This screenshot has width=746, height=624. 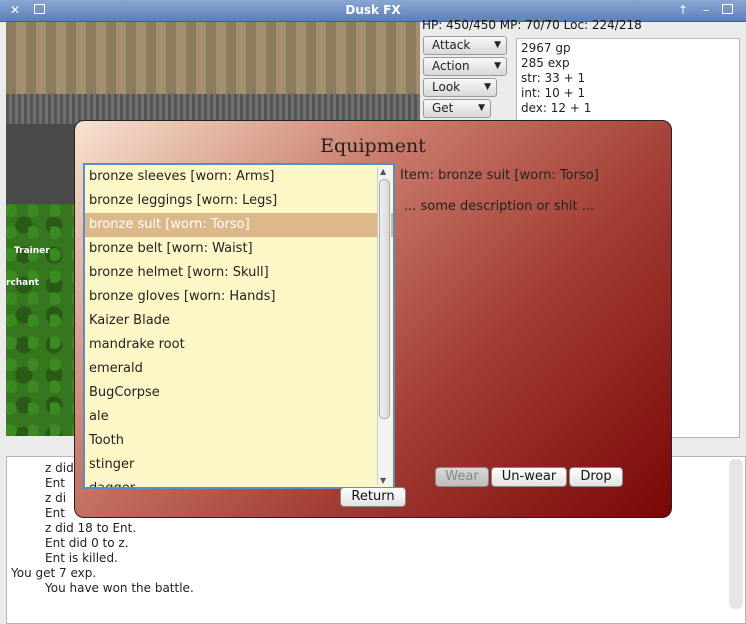 What do you see at coordinates (239, 249) in the screenshot?
I see `equipment-item: bronze belt [worn: Waist]` at bounding box center [239, 249].